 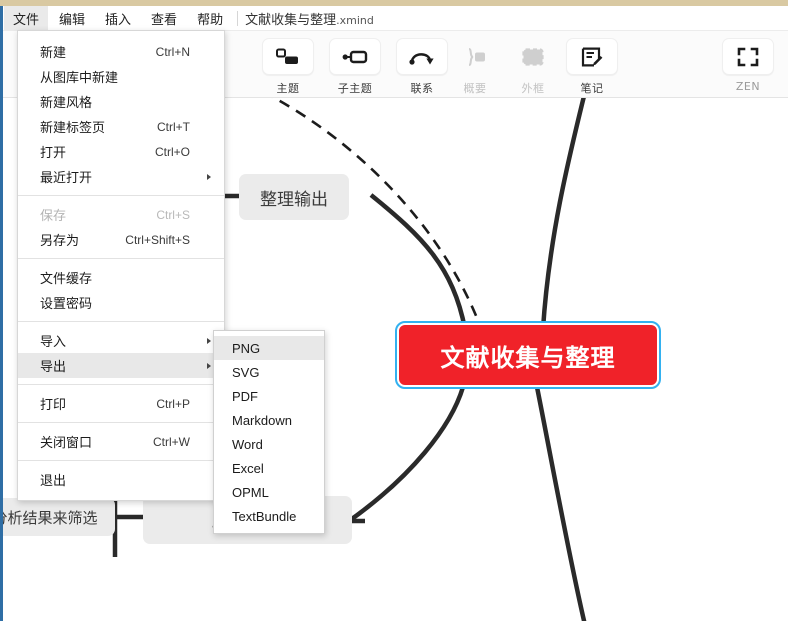 I want to click on menubar-item-help: 帮助, so click(x=210, y=18).